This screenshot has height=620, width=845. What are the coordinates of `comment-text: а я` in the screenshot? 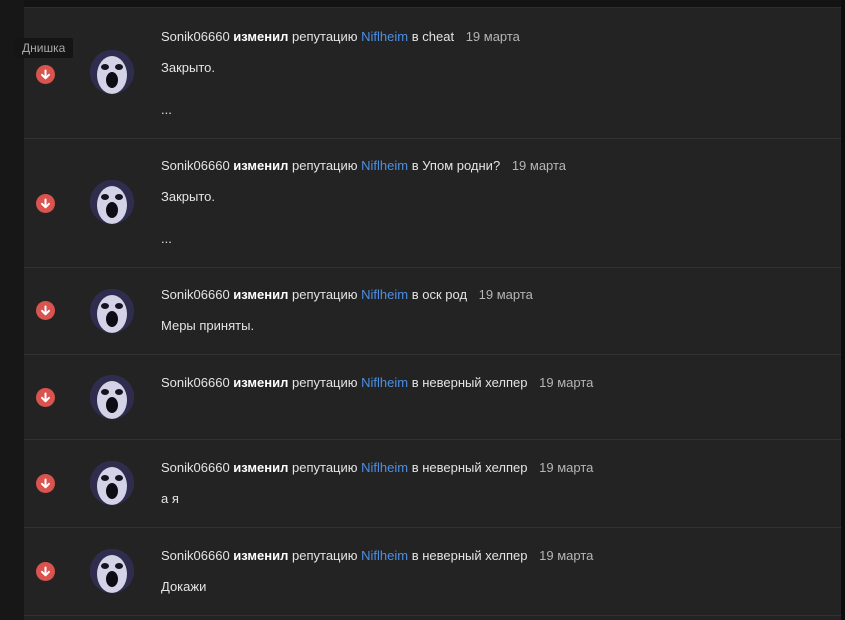 It's located at (170, 498).